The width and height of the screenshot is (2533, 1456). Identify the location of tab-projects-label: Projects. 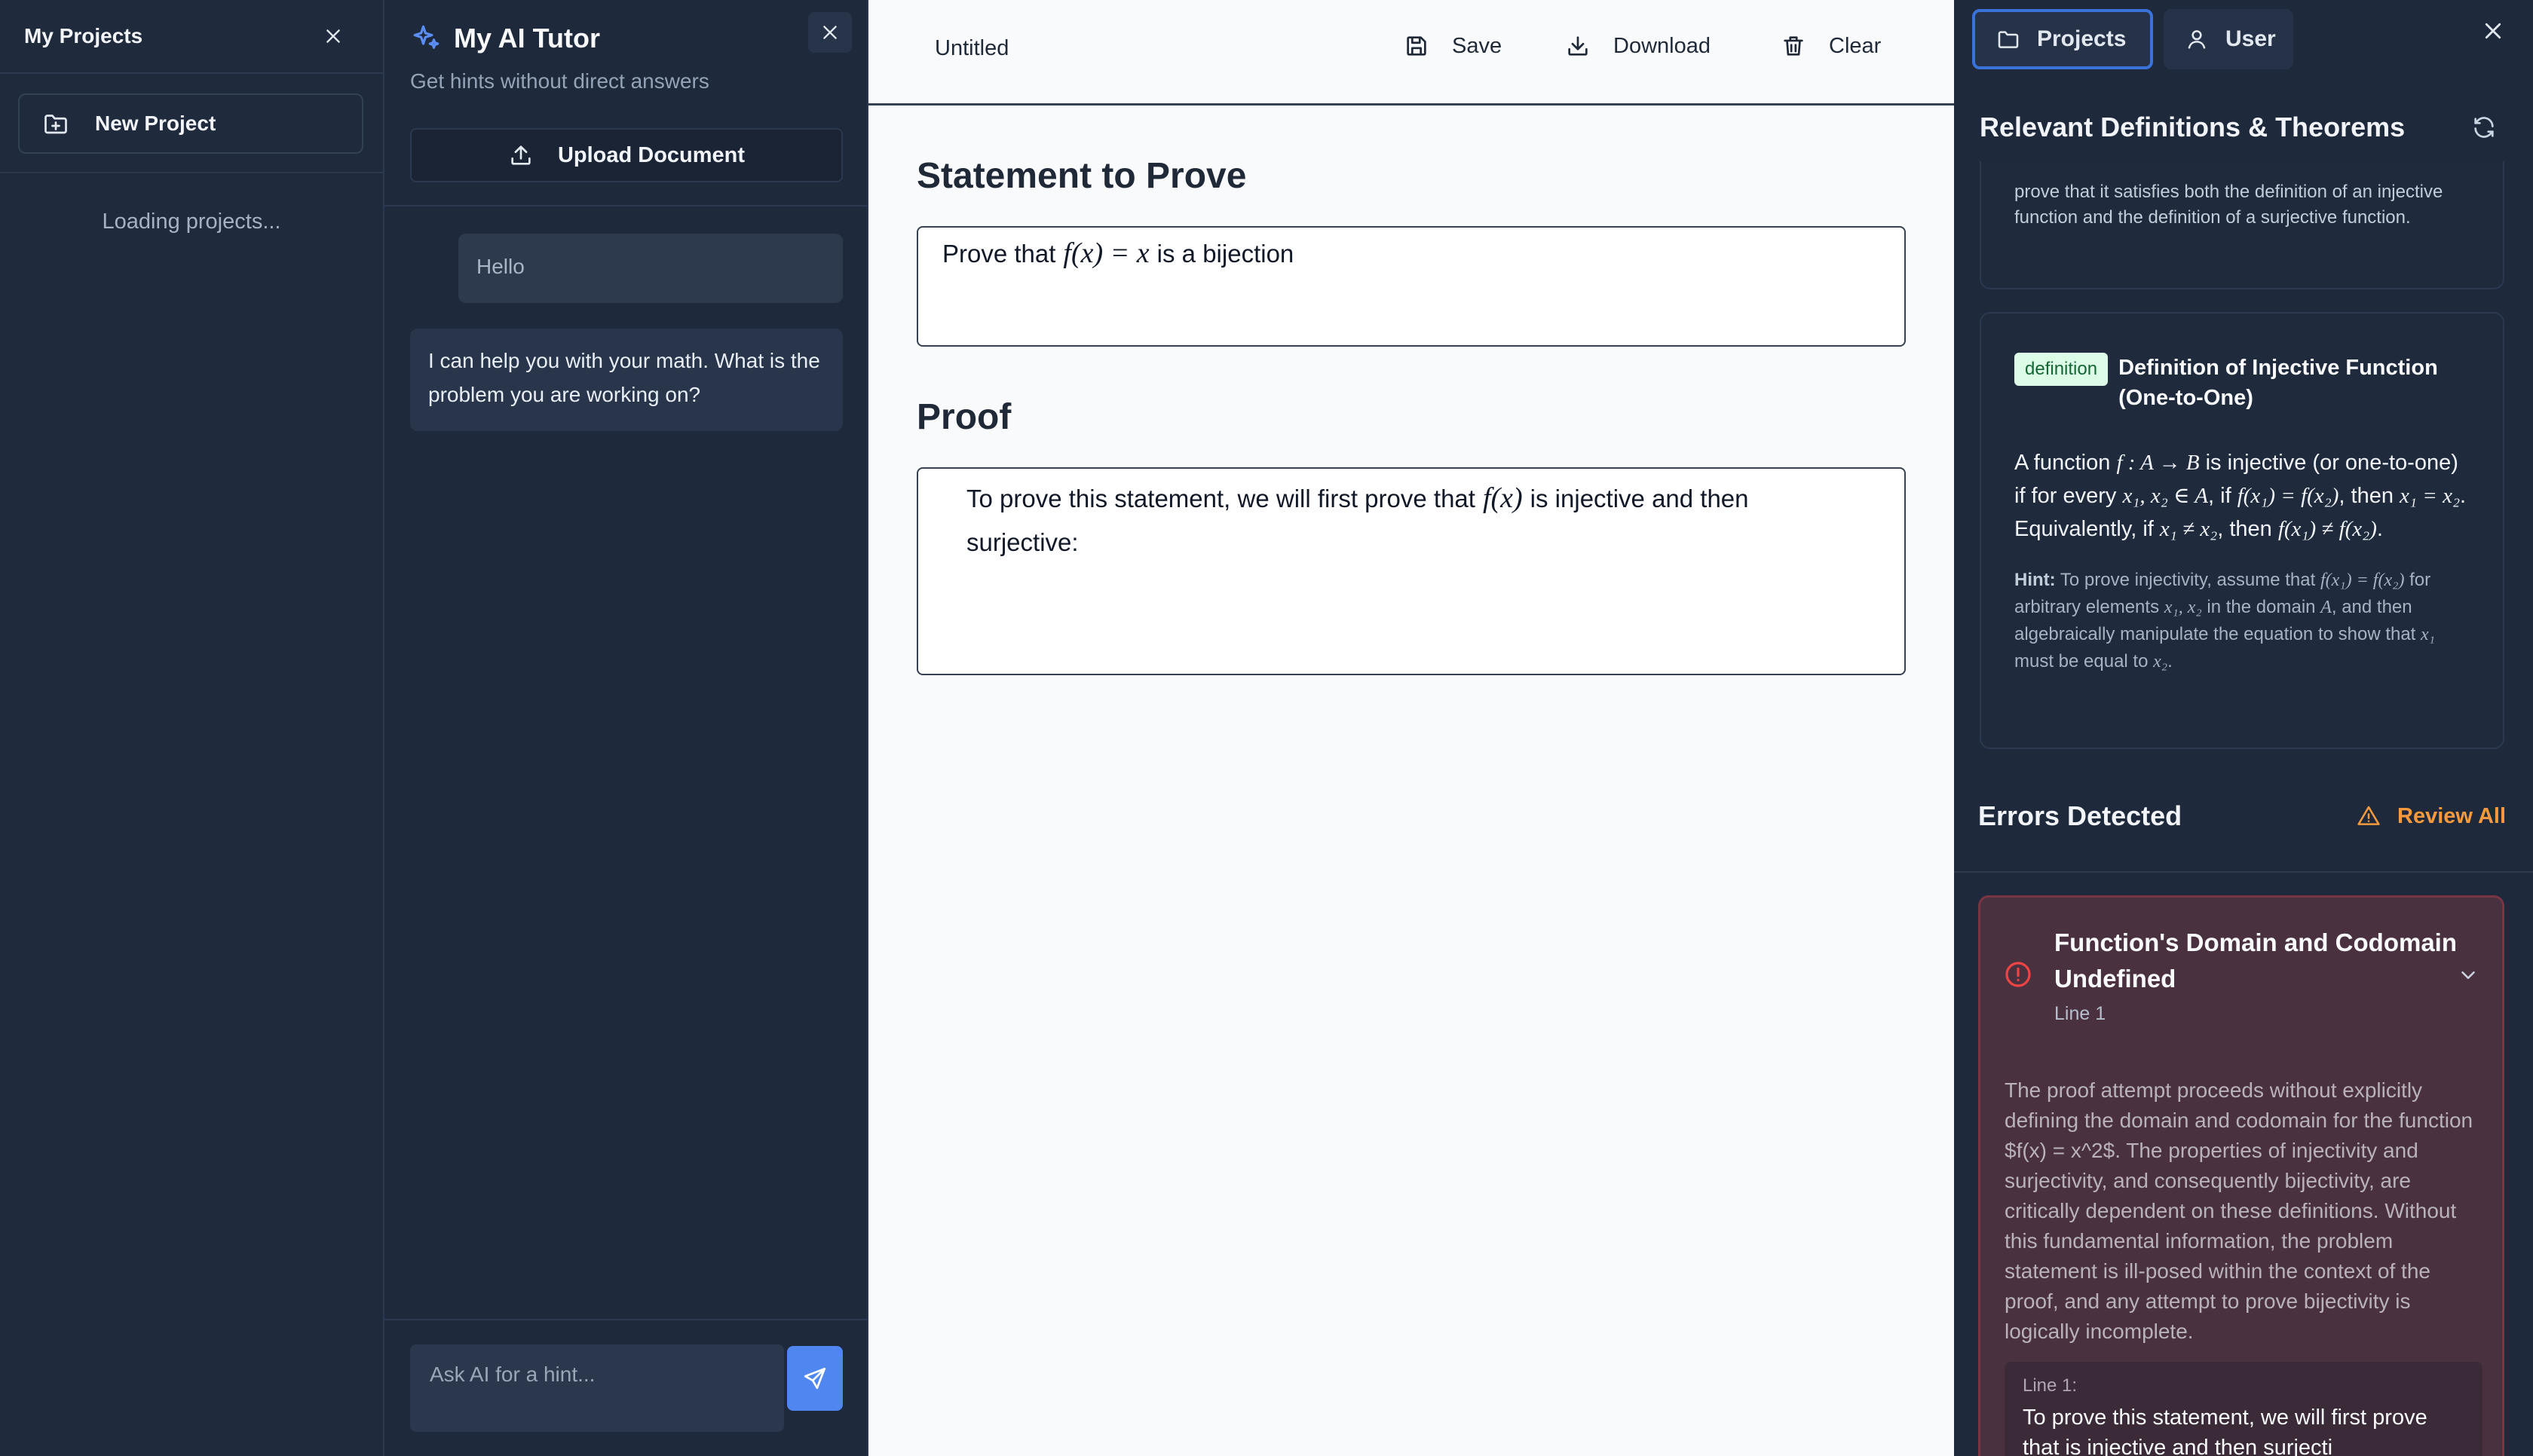
(2082, 38).